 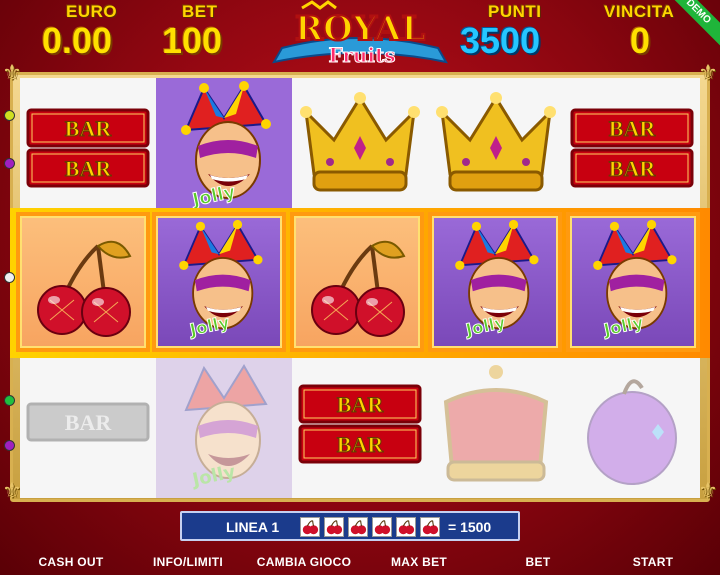 I want to click on start-button: START, so click(x=653, y=564).